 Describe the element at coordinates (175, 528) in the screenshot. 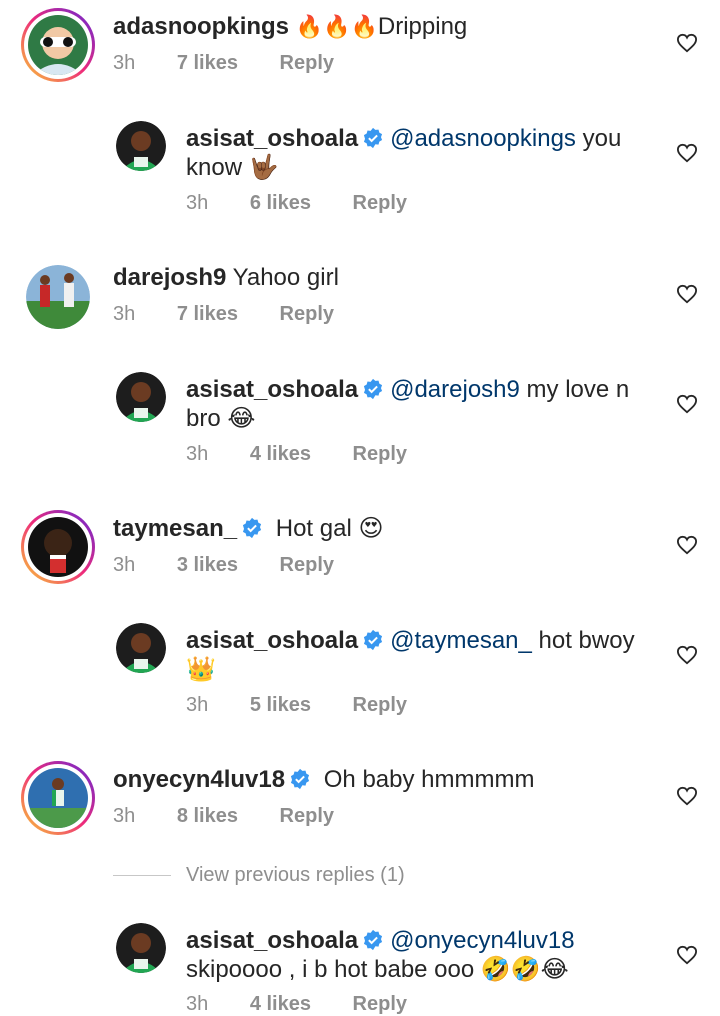

I see `username: taymesan_` at that location.